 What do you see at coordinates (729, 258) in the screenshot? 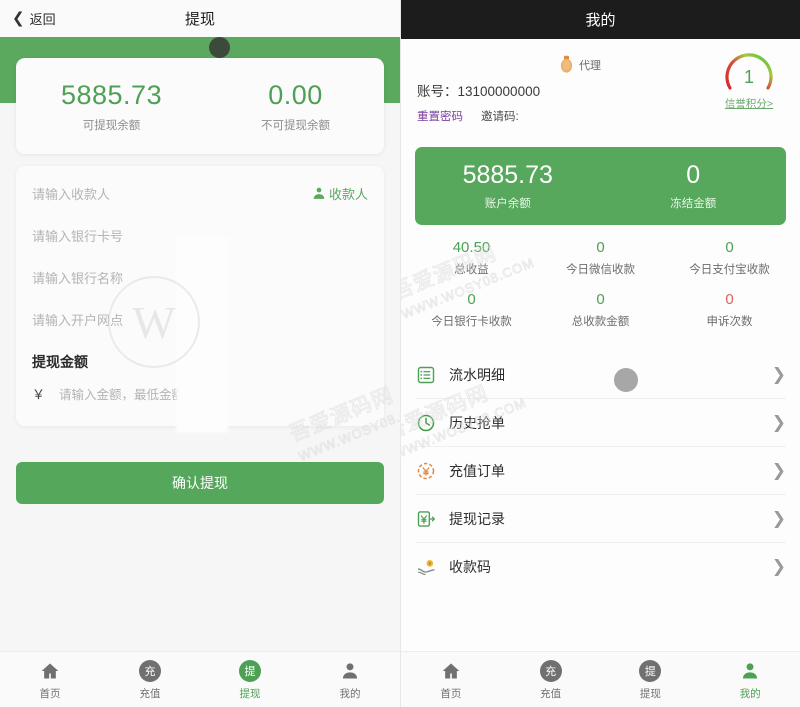
I see `stat-today-alipay: 0 今日支付宝收款` at bounding box center [729, 258].